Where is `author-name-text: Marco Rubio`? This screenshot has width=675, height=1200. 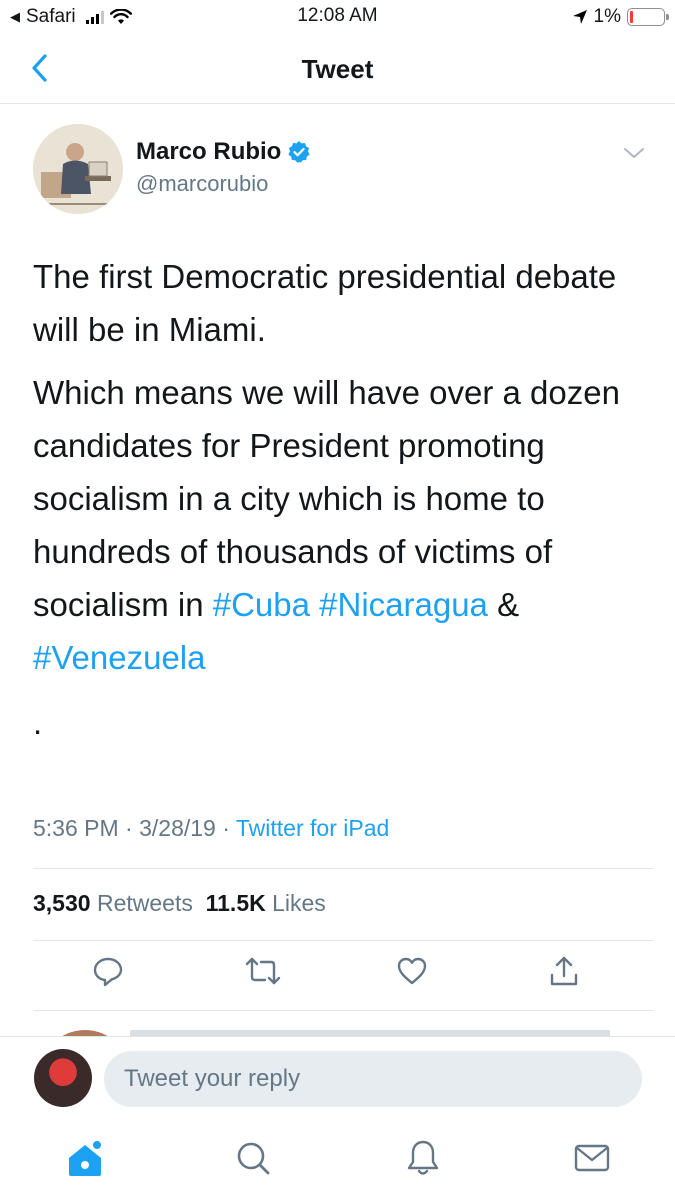 author-name-text: Marco Rubio is located at coordinates (209, 151).